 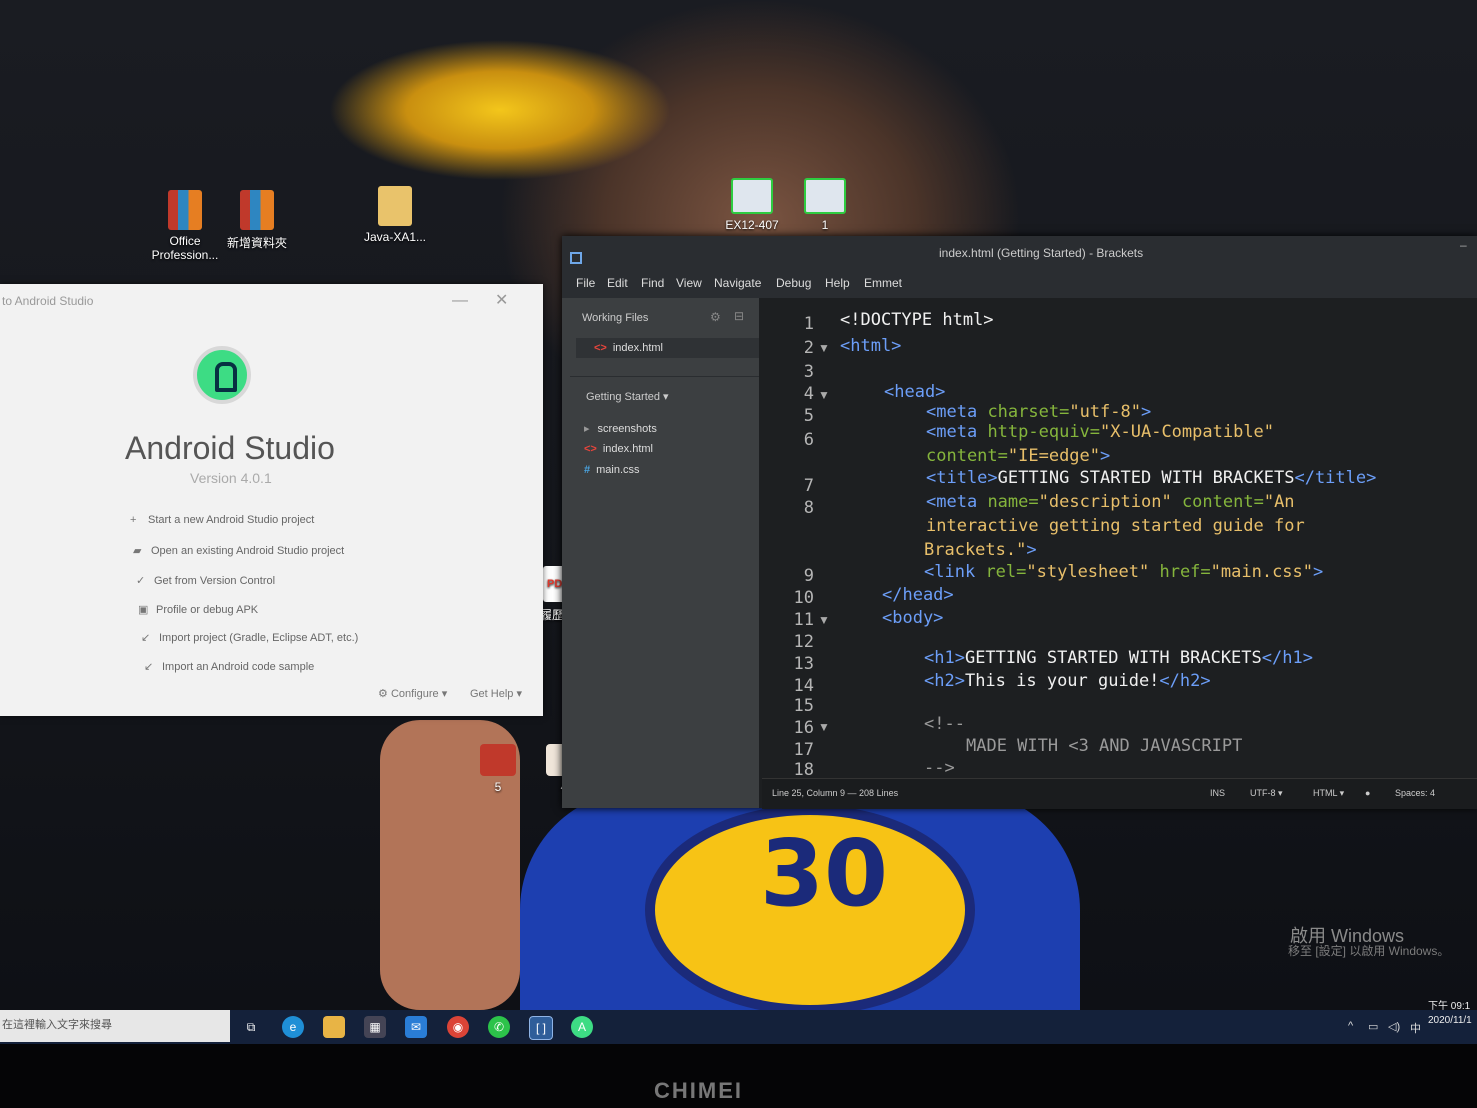 What do you see at coordinates (198, 609) in the screenshot?
I see `profile-debug-apk-link: ▣ Profile or debug APK` at bounding box center [198, 609].